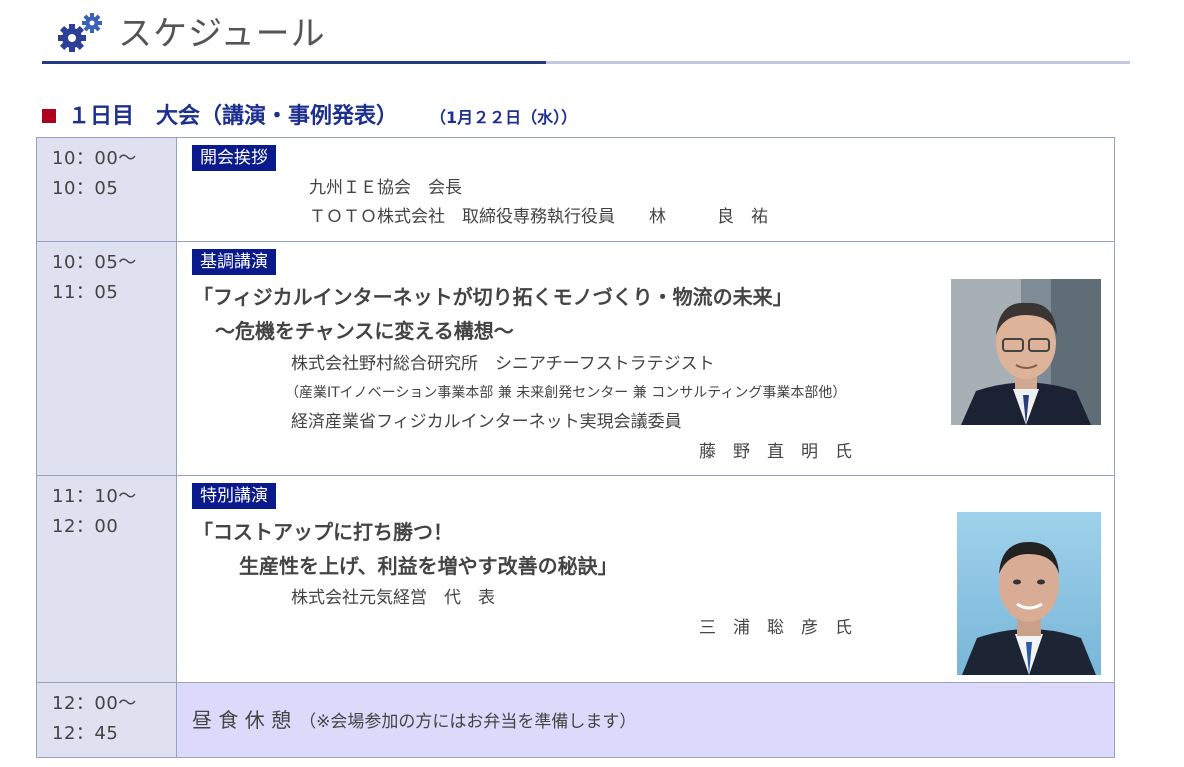 This screenshot has height=767, width=1184. Describe the element at coordinates (233, 116) in the screenshot. I see `day-title: １日目 大会（講演・事例発表）` at that location.